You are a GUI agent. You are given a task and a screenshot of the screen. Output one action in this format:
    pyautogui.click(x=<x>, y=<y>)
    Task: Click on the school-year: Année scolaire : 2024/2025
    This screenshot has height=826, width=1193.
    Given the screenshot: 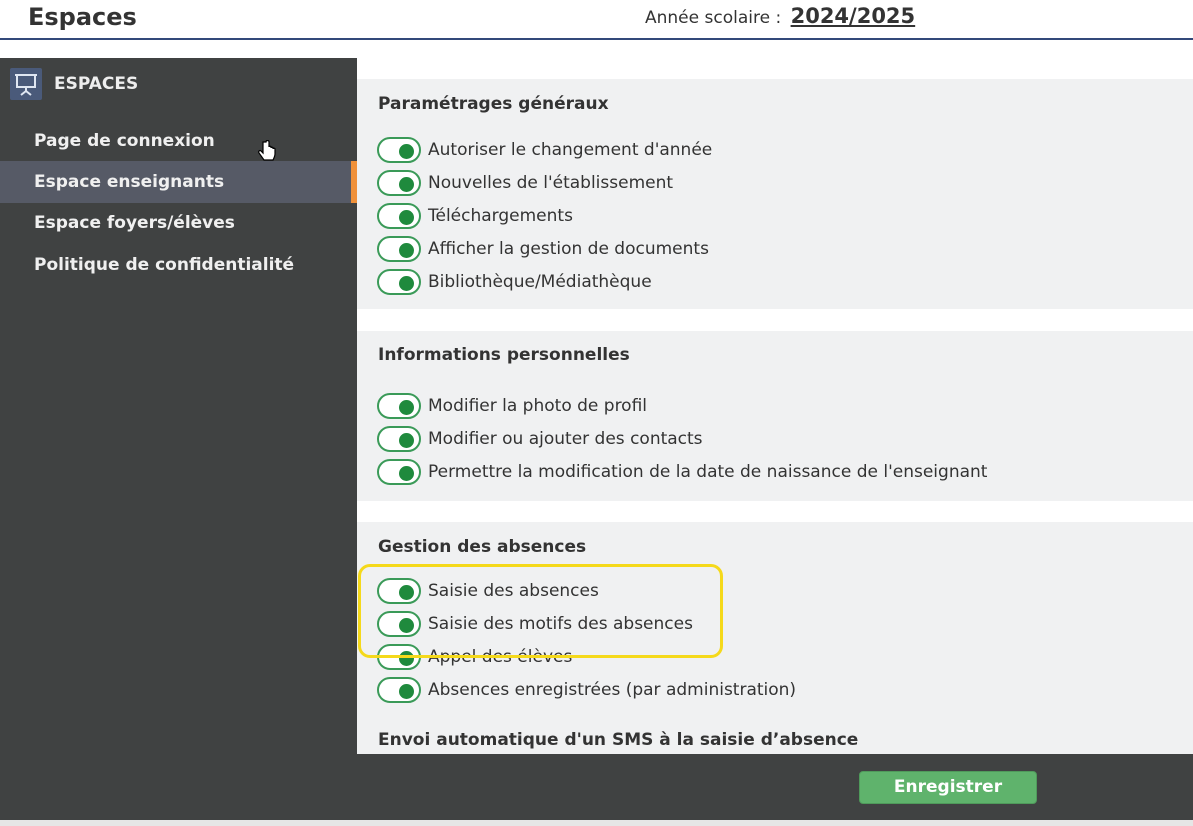 What is the action you would take?
    pyautogui.click(x=780, y=16)
    